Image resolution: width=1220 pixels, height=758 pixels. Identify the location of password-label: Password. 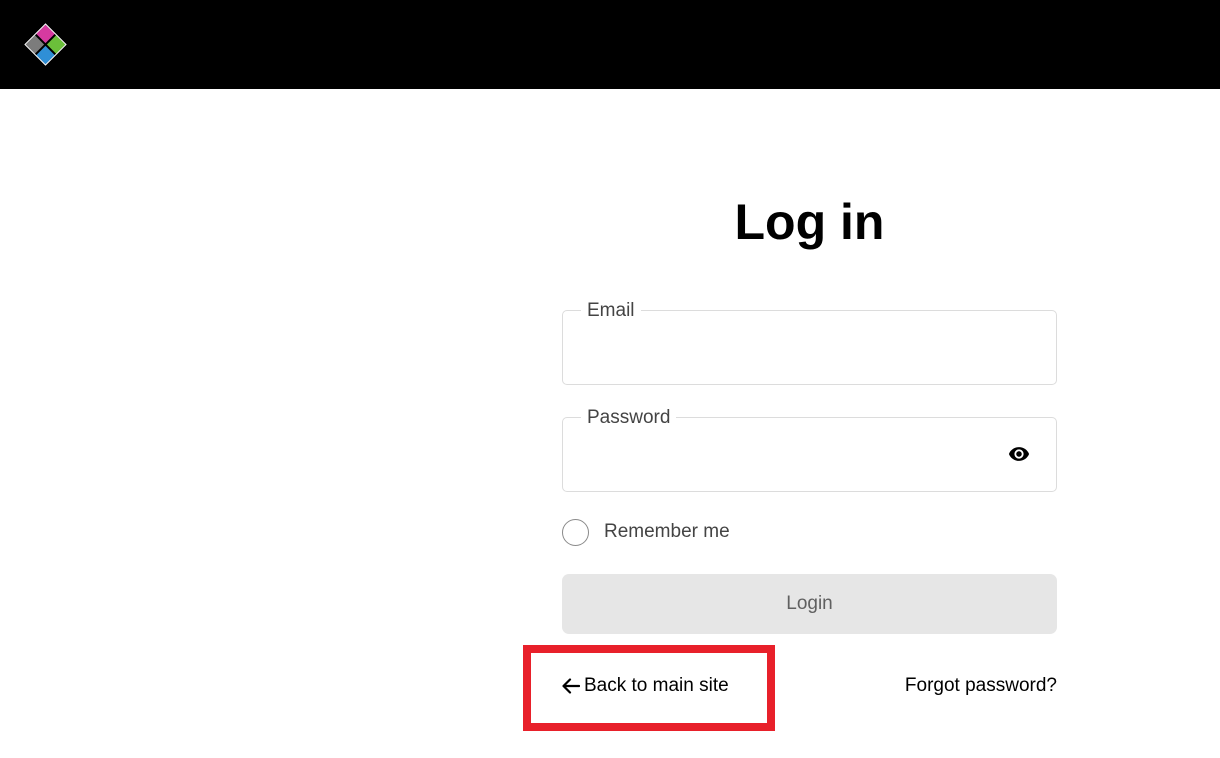
(629, 418).